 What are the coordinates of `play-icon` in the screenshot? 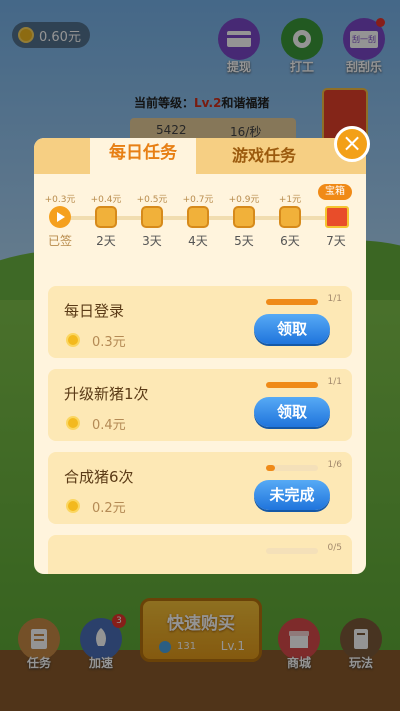 It's located at (60, 217).